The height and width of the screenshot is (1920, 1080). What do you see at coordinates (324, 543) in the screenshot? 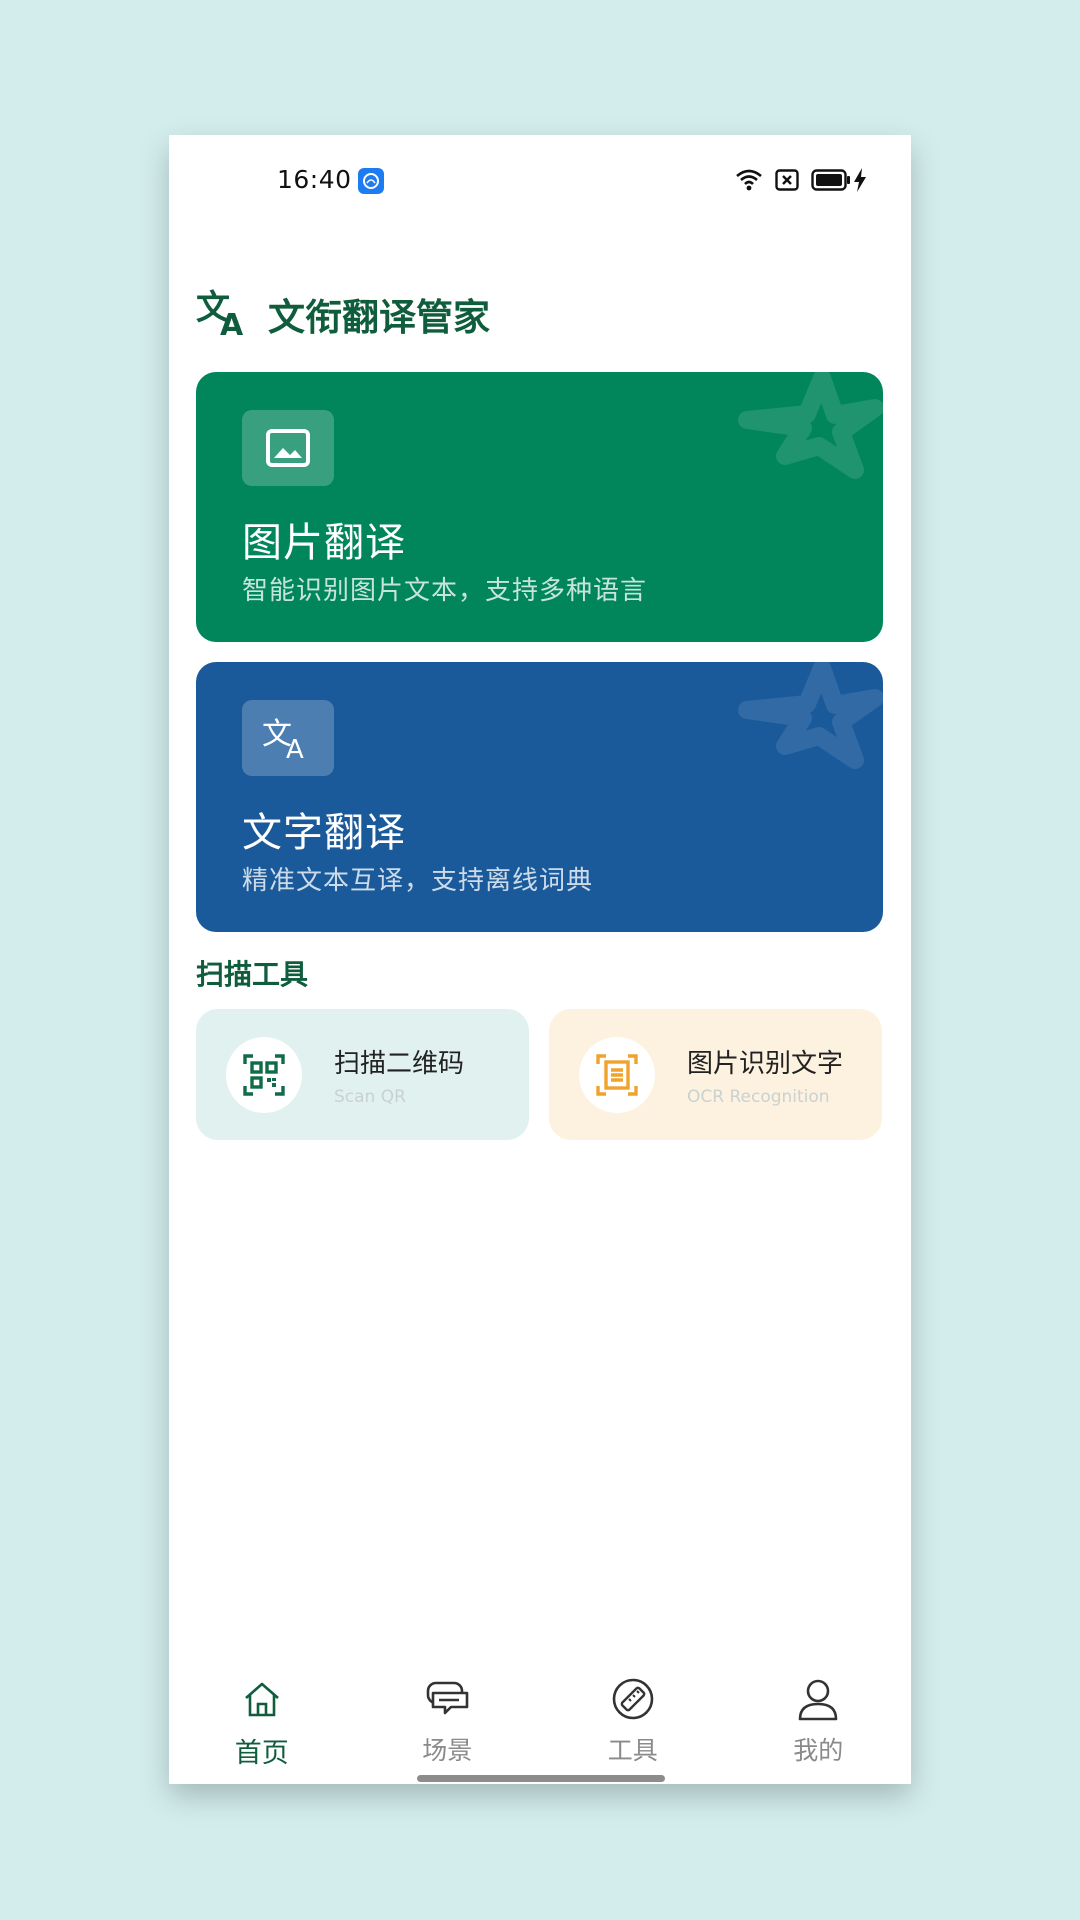
I see `card-title: 图片翻译` at bounding box center [324, 543].